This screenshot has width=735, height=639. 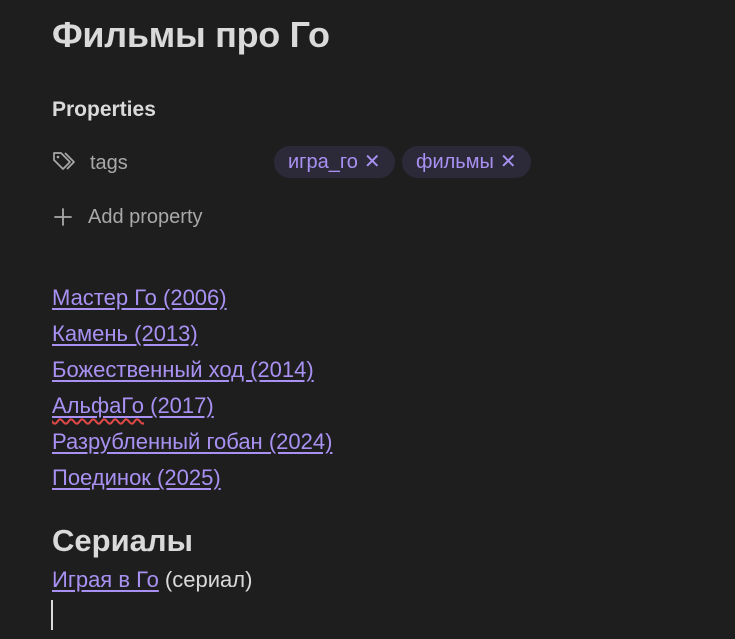 What do you see at coordinates (109, 163) in the screenshot?
I see `property-key-tags: tags` at bounding box center [109, 163].